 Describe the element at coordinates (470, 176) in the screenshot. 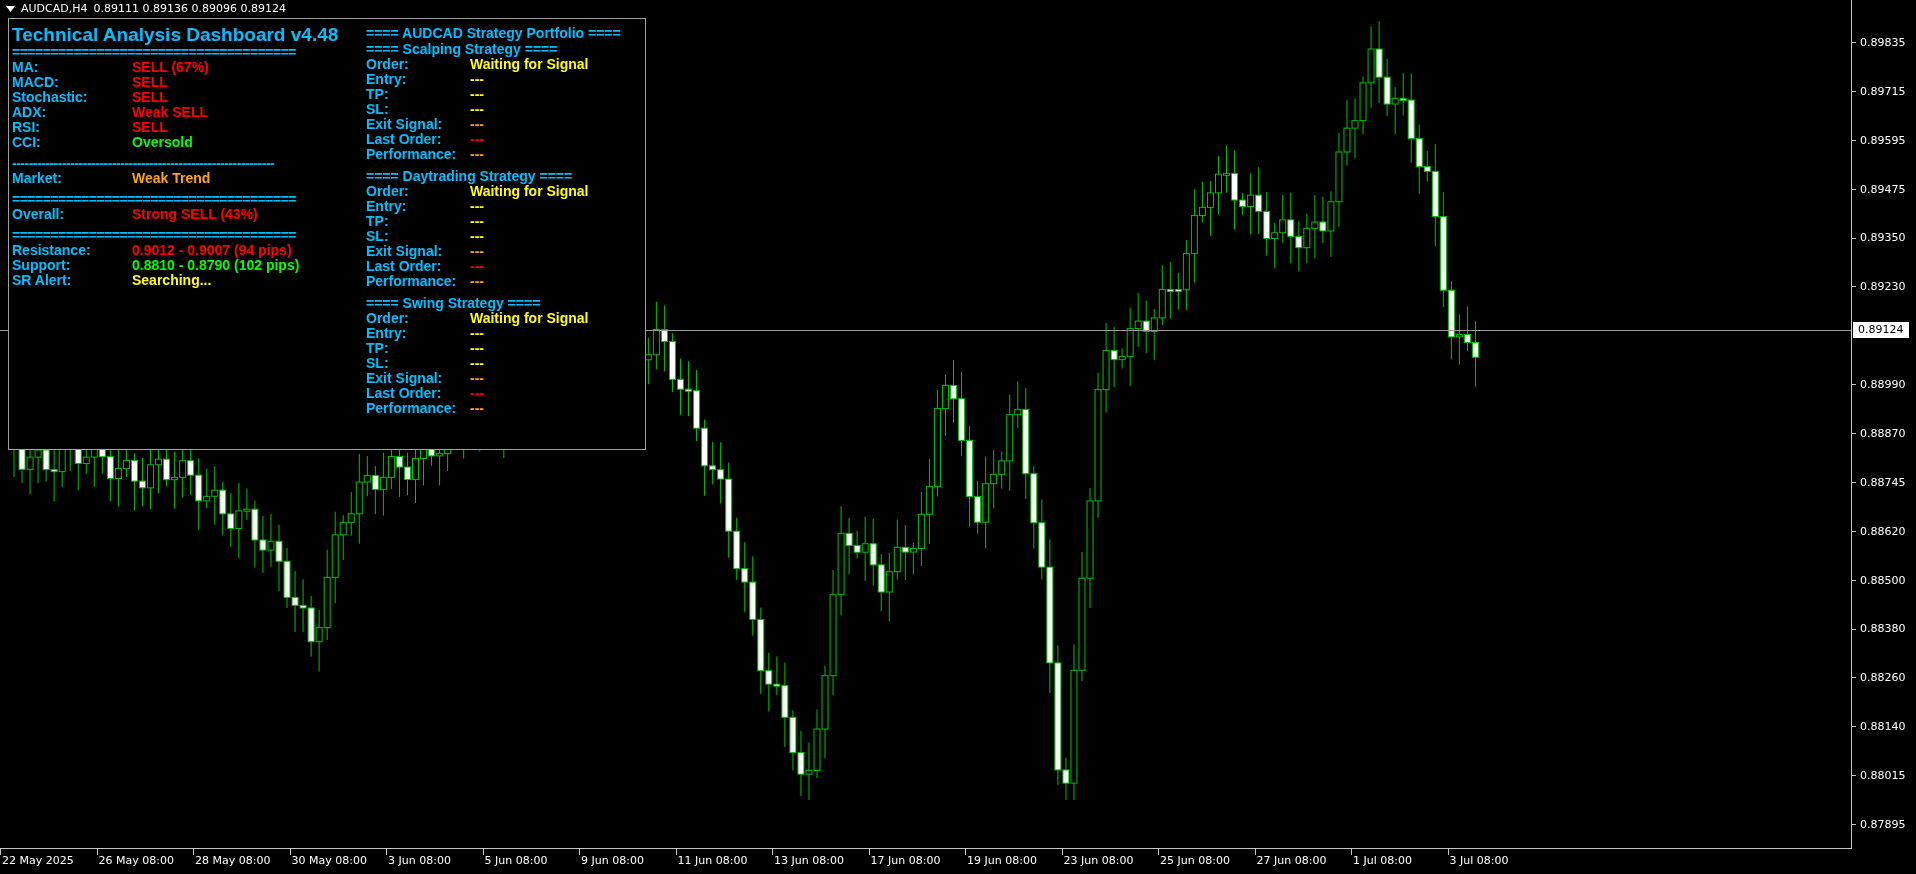

I see `strategy-title: ==== Daytrading Strategy ====` at that location.